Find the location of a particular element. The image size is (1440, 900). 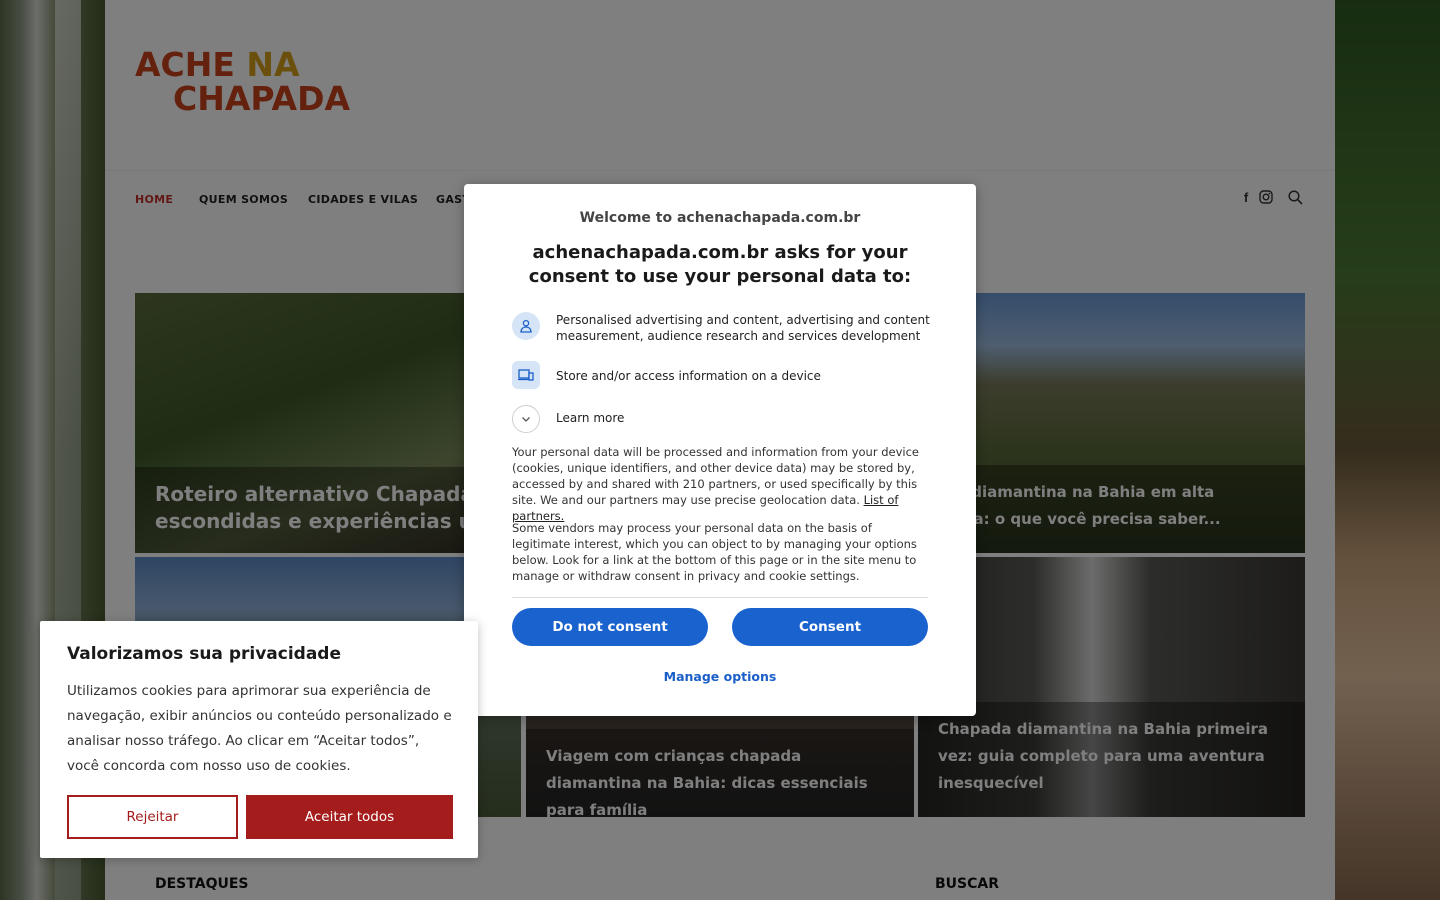

device-icon is located at coordinates (526, 375).